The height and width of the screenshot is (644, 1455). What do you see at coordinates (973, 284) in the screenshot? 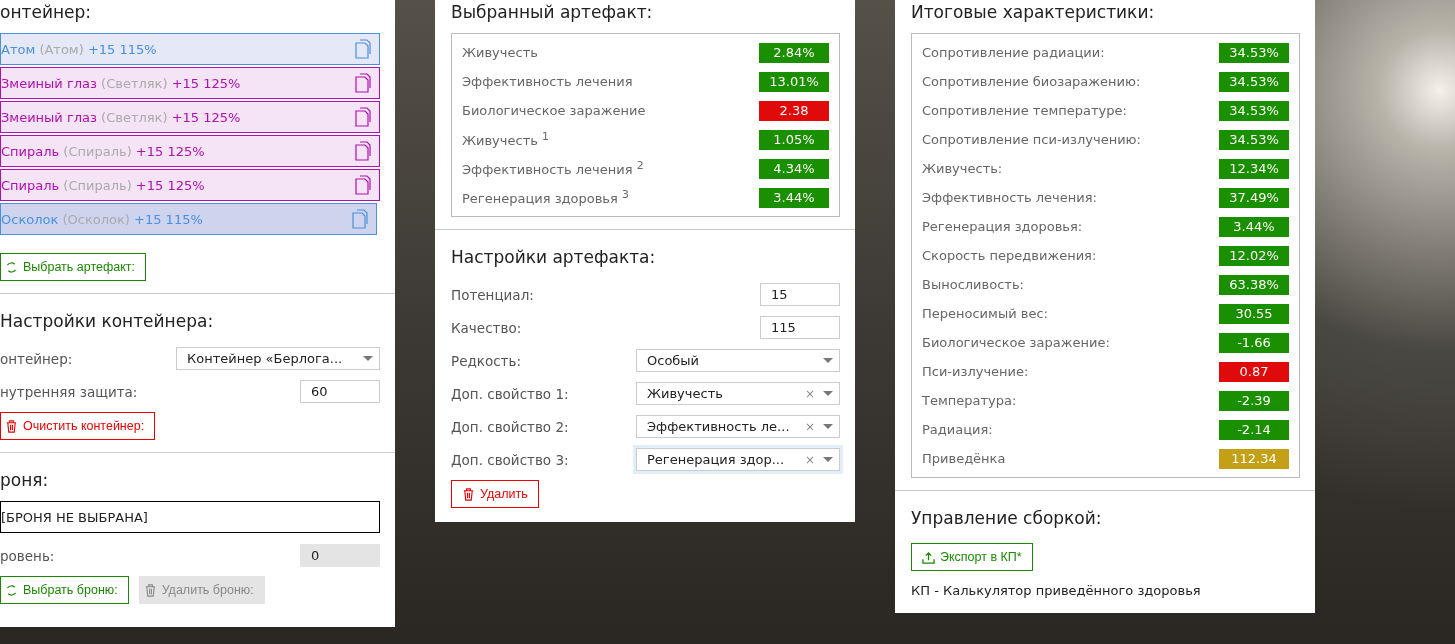
I see `stat-label: Выносливость:` at bounding box center [973, 284].